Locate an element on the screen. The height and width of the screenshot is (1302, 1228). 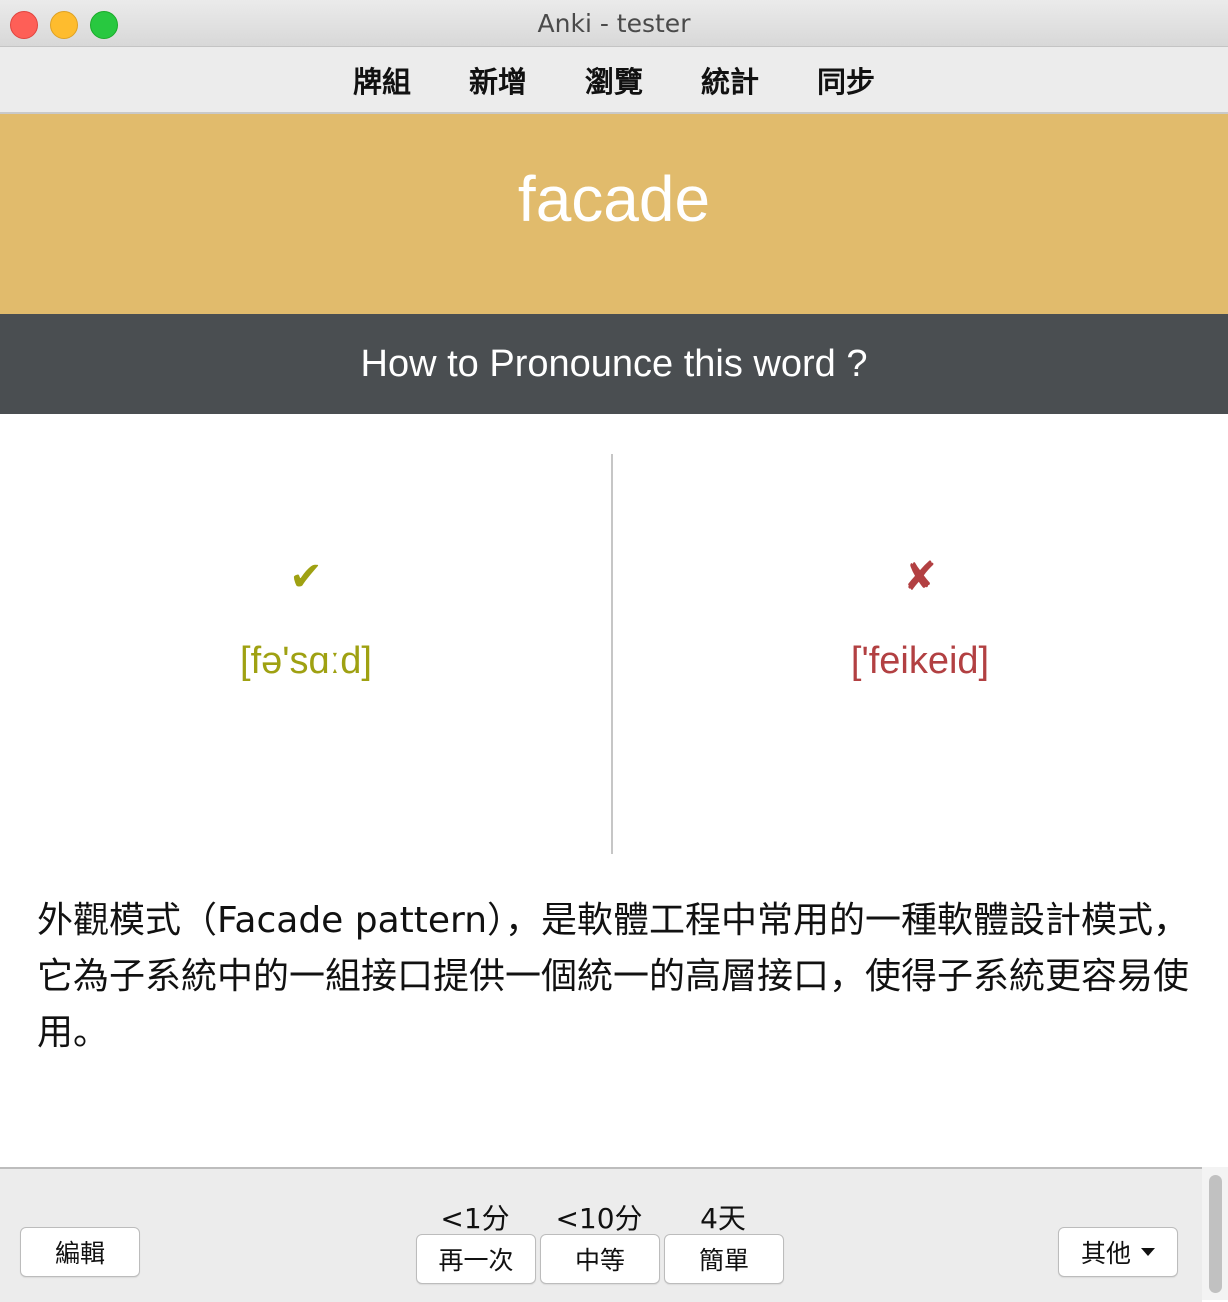
correct-ipa: [fə'sɑːd] is located at coordinates (306, 661).